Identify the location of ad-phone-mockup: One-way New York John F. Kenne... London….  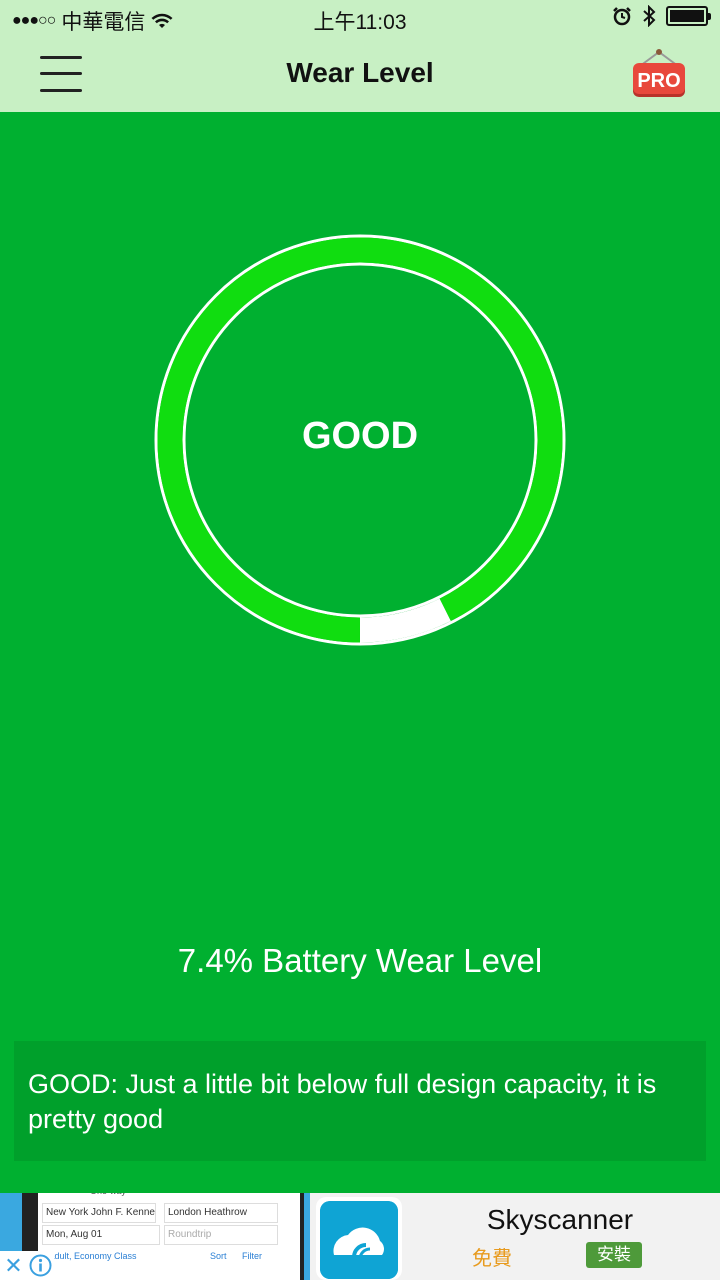
(163, 1236).